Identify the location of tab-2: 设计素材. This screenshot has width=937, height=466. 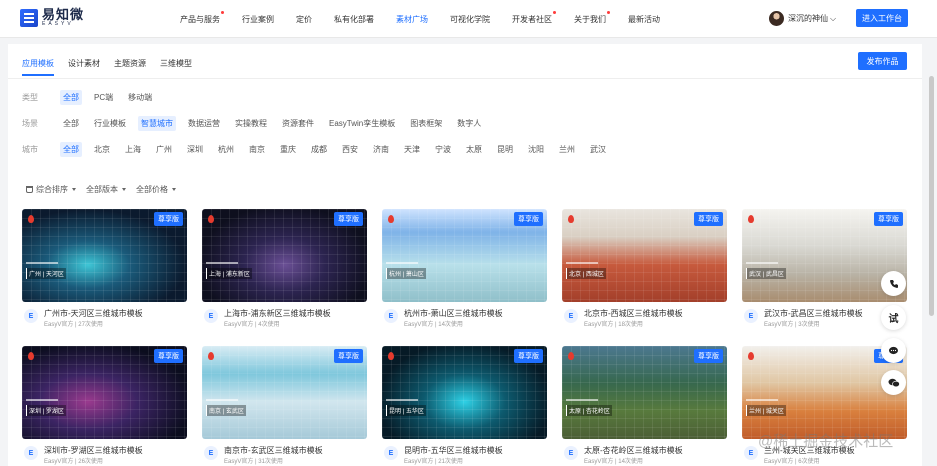
(84, 67).